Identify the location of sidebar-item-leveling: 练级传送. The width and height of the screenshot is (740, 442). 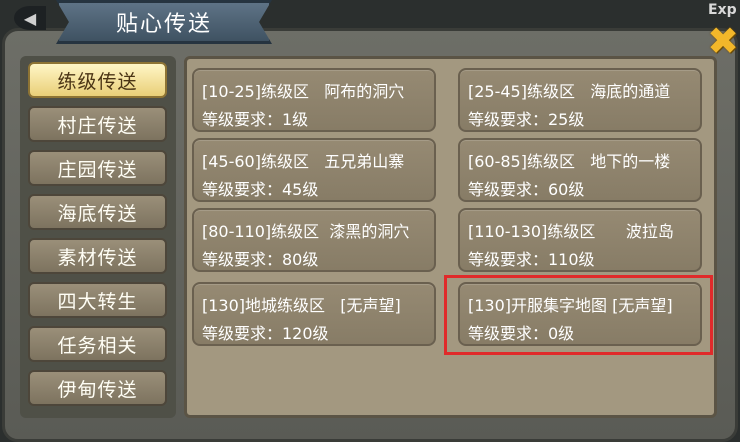
(97, 80).